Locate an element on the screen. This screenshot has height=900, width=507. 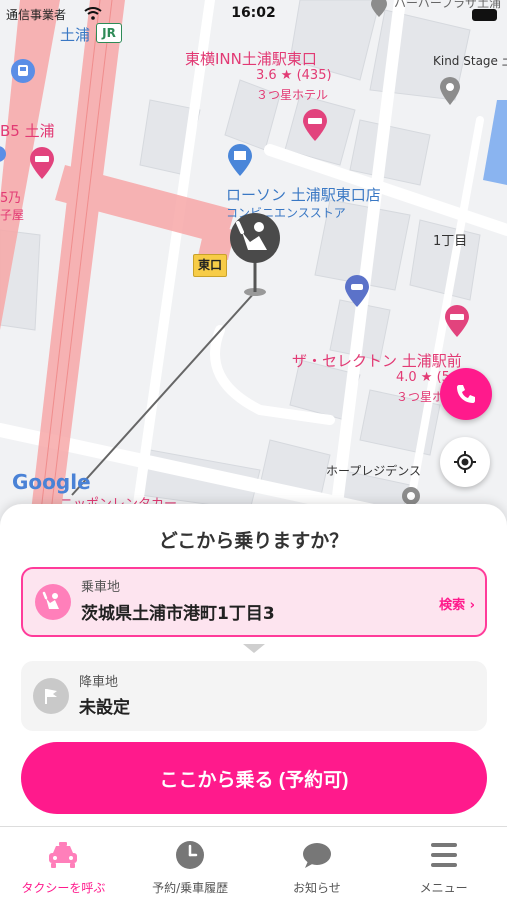
sheet-title: どこから乗りますか？ is located at coordinates (253, 541).